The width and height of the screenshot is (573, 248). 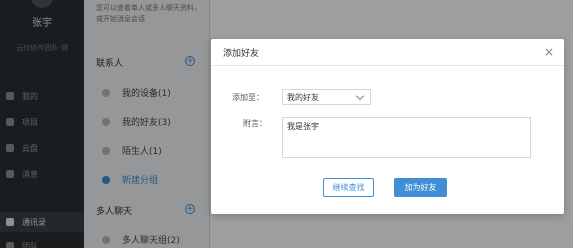 What do you see at coordinates (348, 187) in the screenshot?
I see `continue-search-button: 继续查找` at bounding box center [348, 187].